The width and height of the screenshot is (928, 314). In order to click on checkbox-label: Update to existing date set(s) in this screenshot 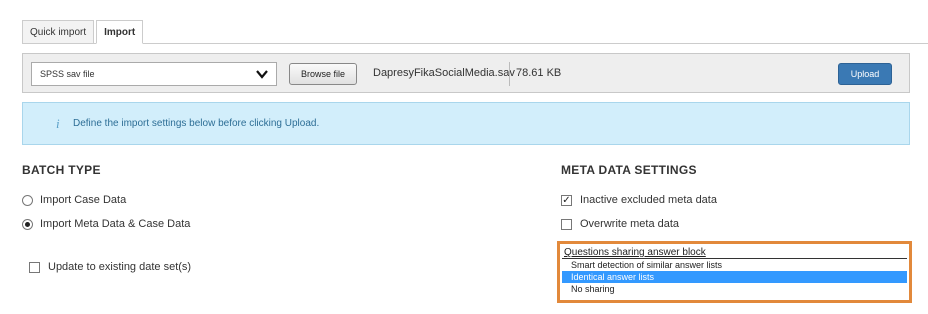, I will do `click(120, 267)`.